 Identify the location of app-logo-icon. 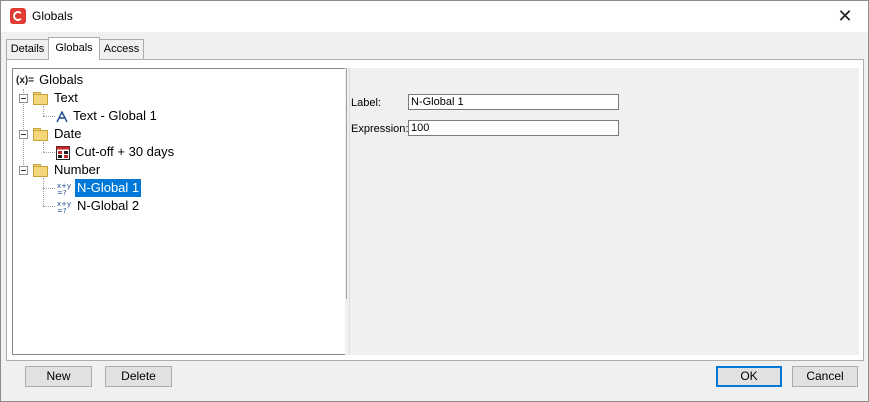
(18, 16).